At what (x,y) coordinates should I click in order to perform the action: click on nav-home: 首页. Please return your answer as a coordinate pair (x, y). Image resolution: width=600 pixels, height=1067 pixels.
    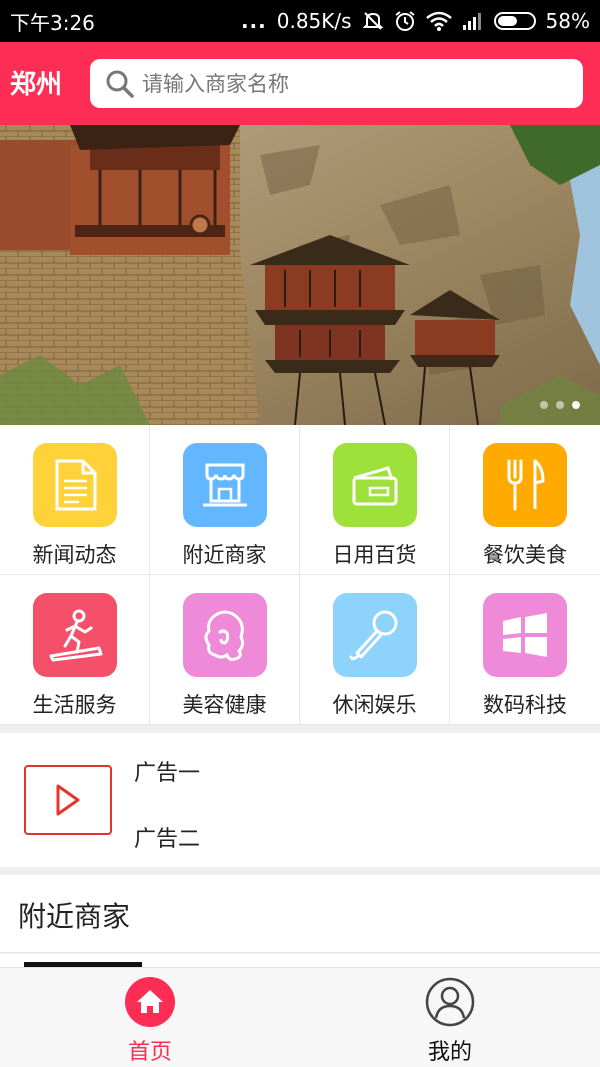
    Looking at the image, I should click on (150, 1017).